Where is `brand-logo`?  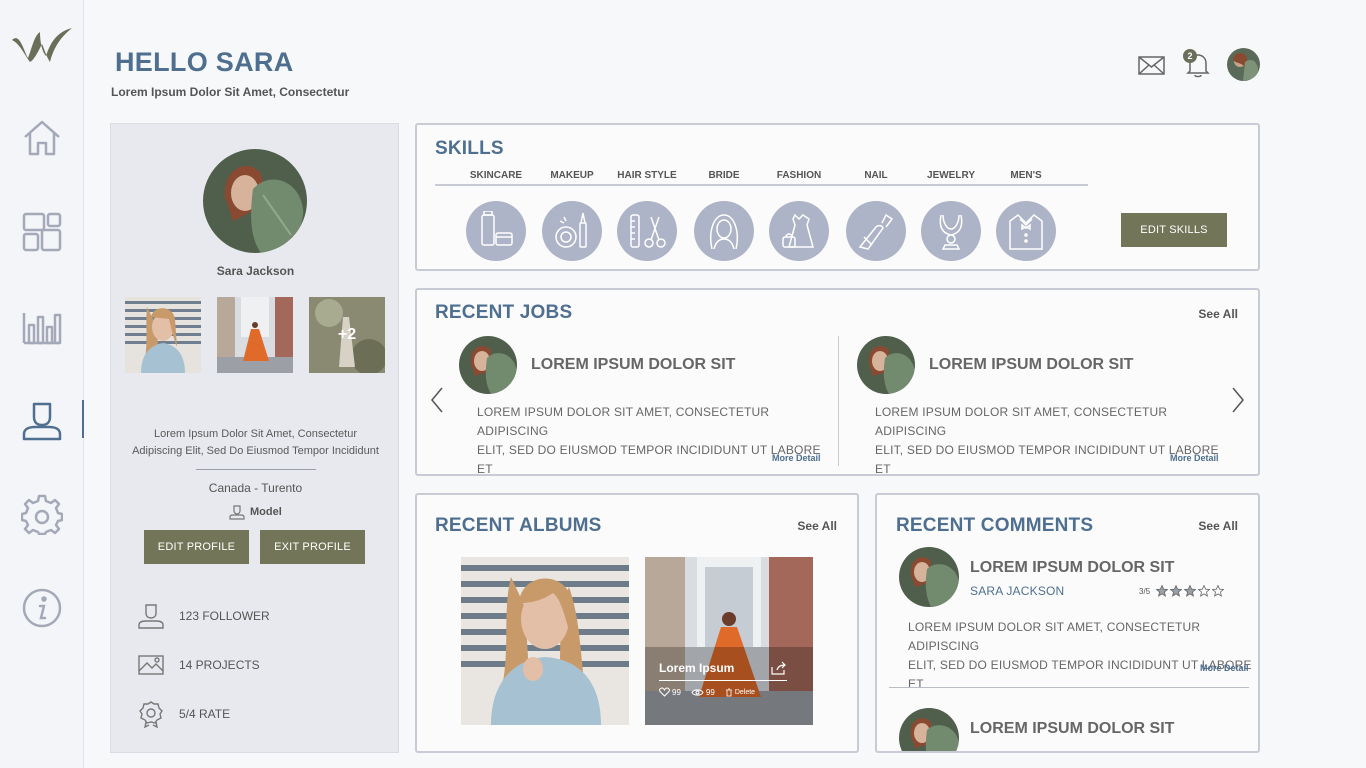
brand-logo is located at coordinates (42, 45).